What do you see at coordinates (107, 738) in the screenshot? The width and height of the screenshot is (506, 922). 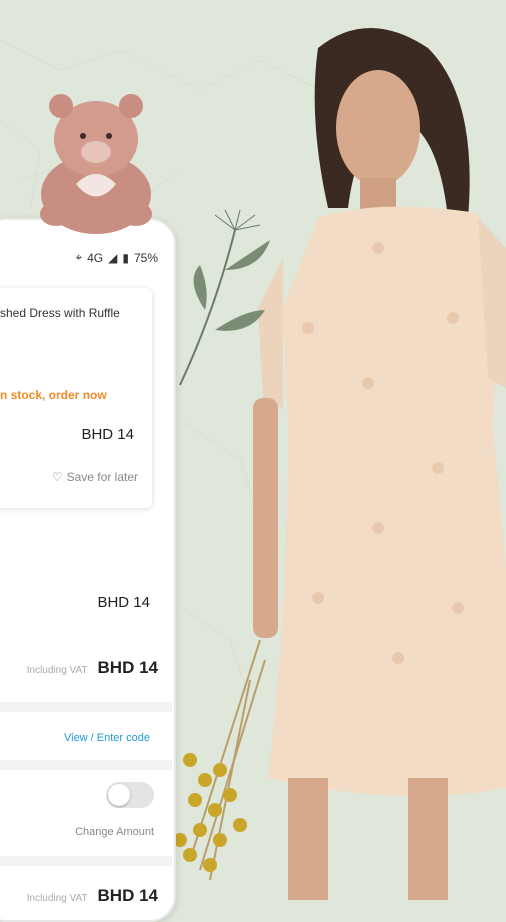 I see `voucher-link: View / Enter code` at bounding box center [107, 738].